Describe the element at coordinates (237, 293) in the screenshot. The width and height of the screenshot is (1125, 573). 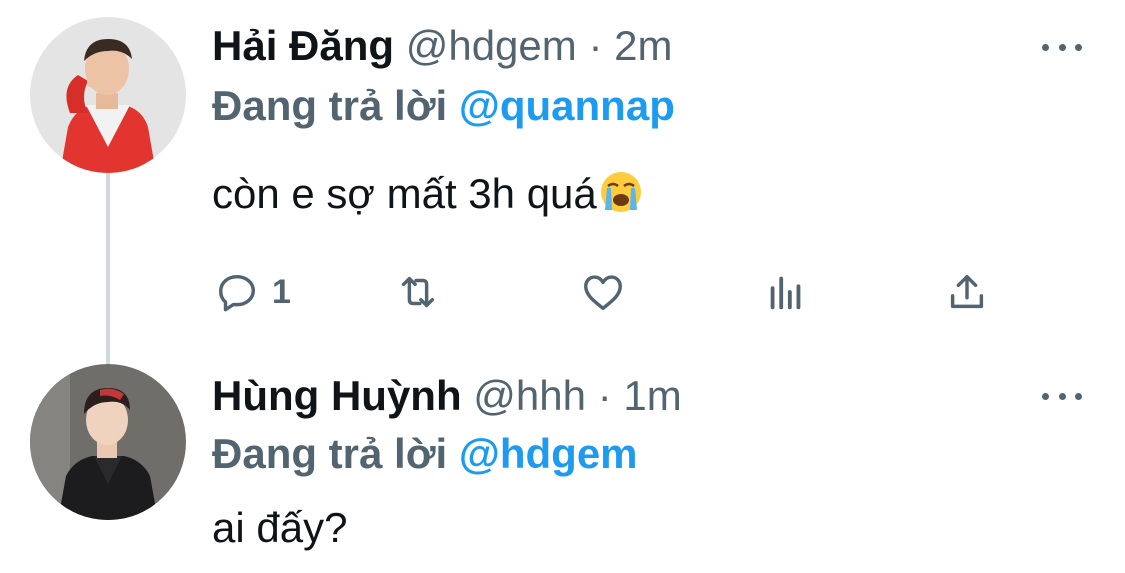
I see `reply-icon` at that location.